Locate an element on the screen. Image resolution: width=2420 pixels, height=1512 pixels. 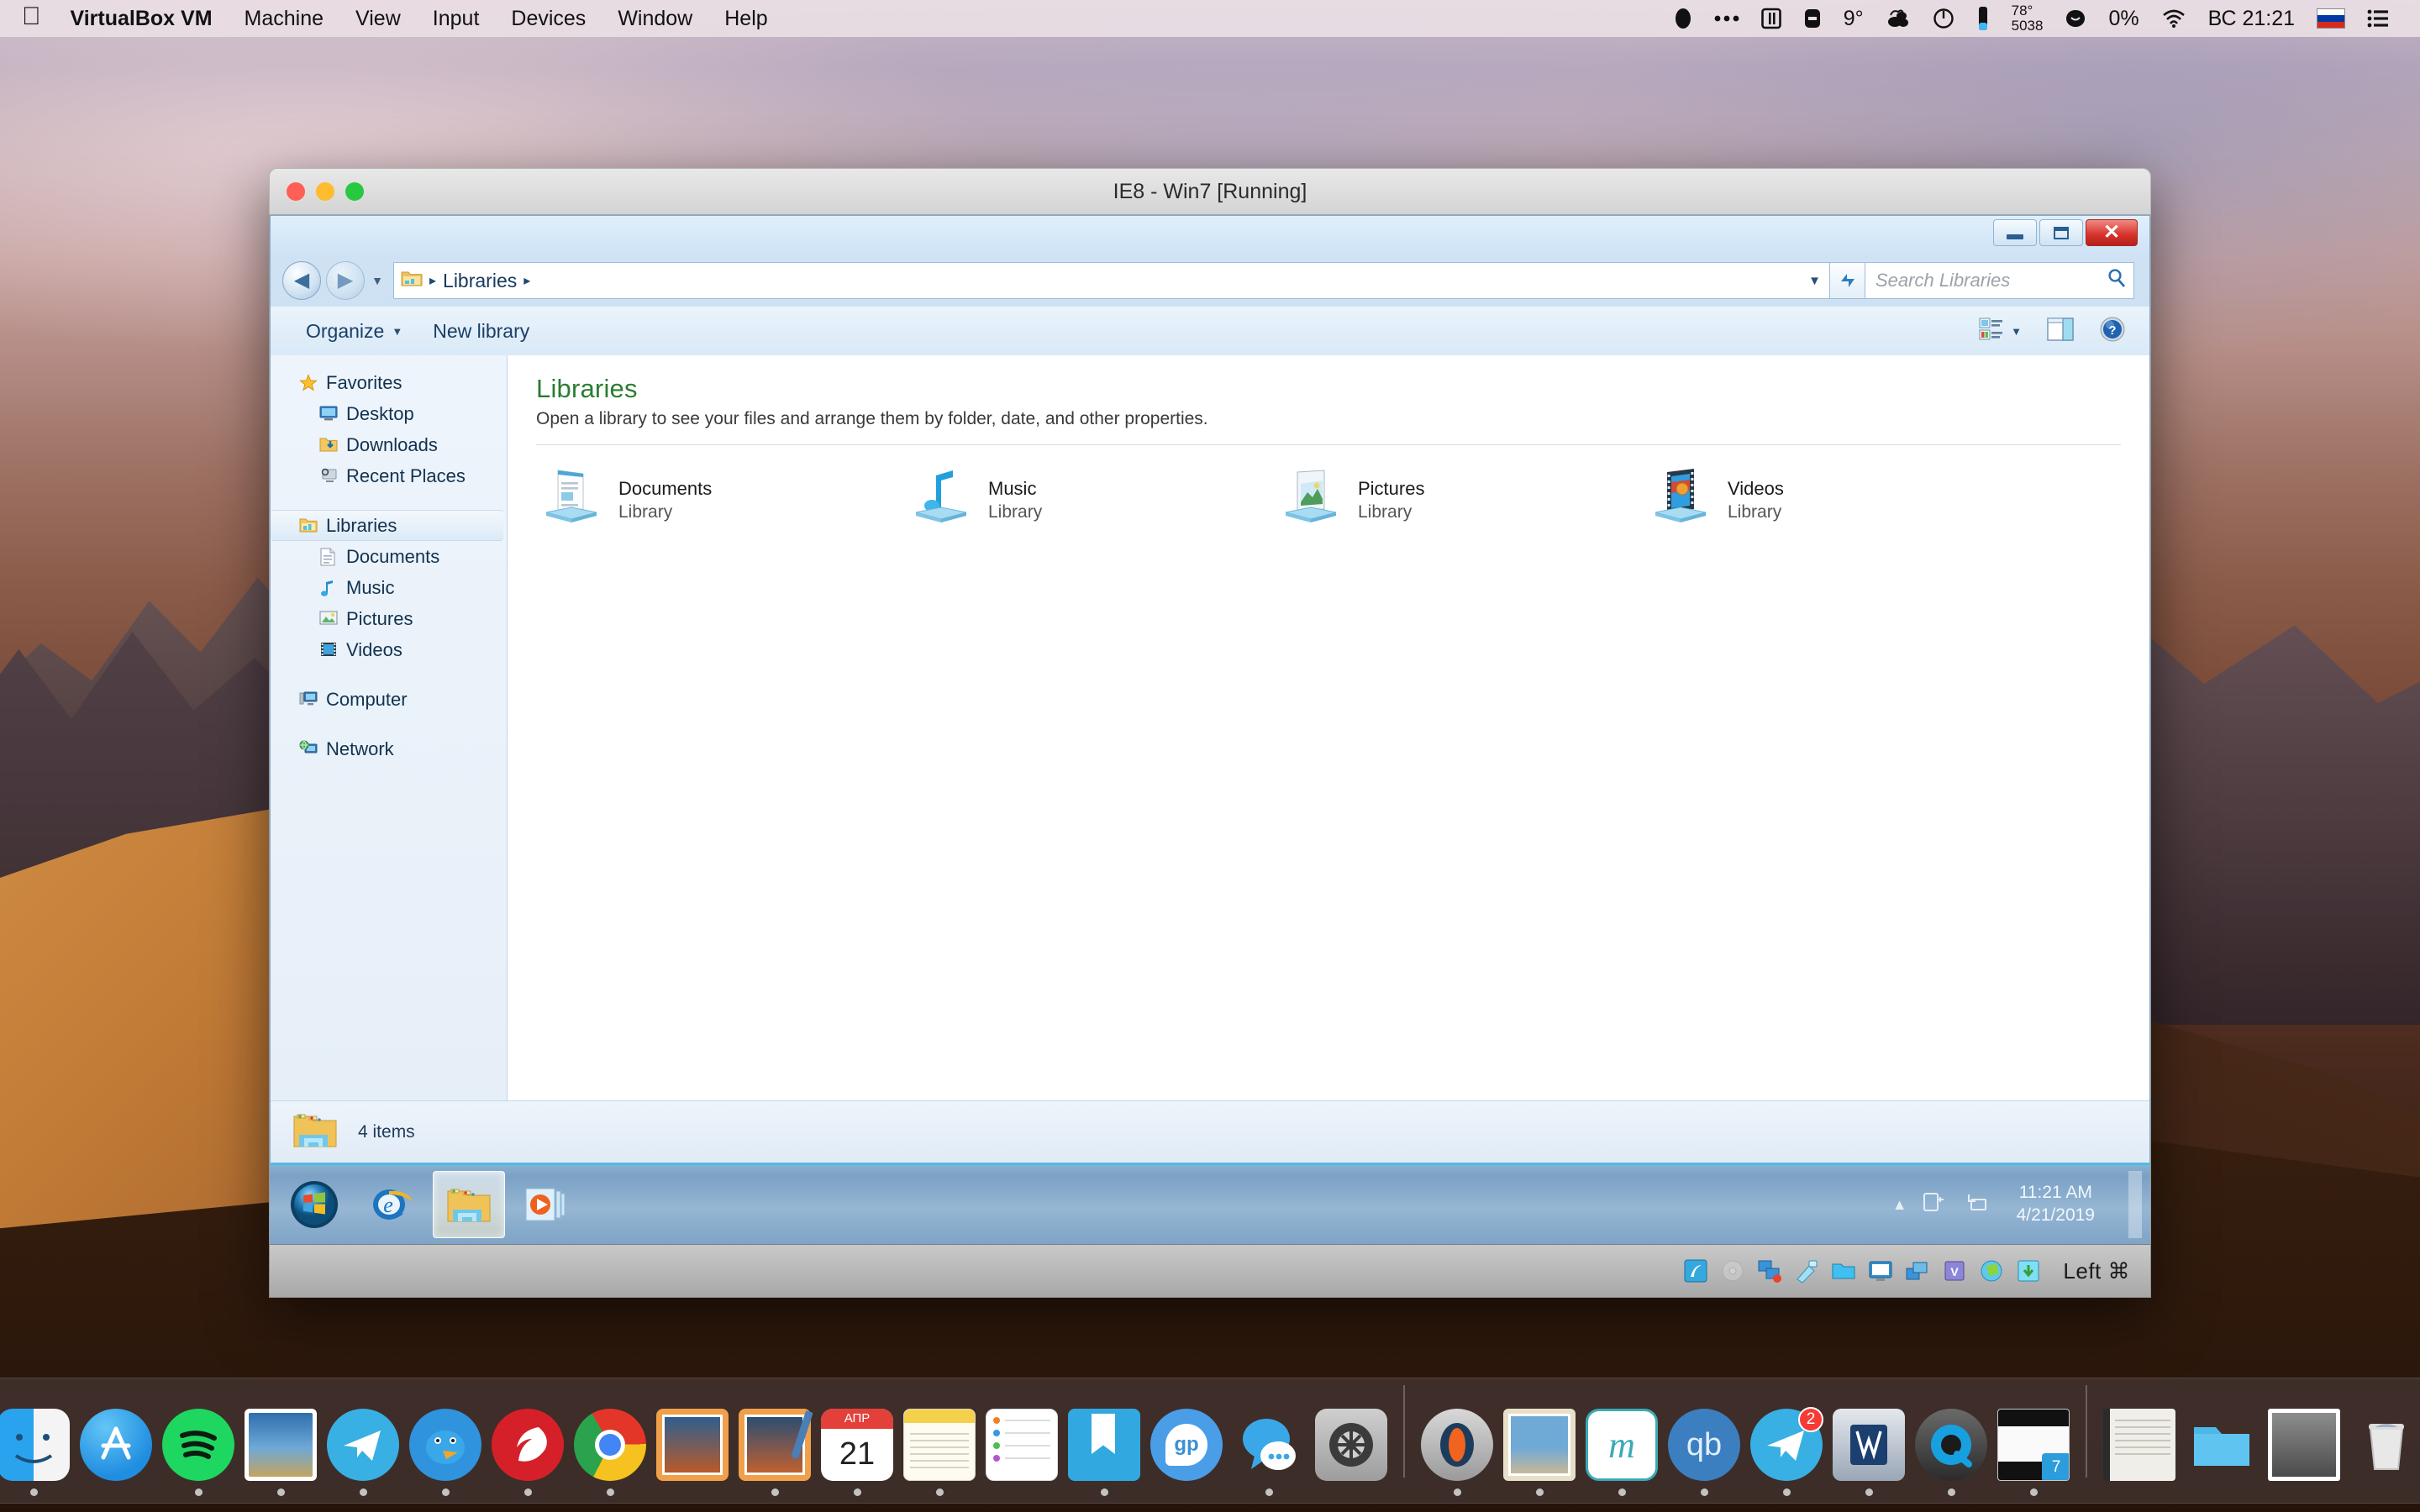
dock-item-firefox is located at coordinates (527, 1452).